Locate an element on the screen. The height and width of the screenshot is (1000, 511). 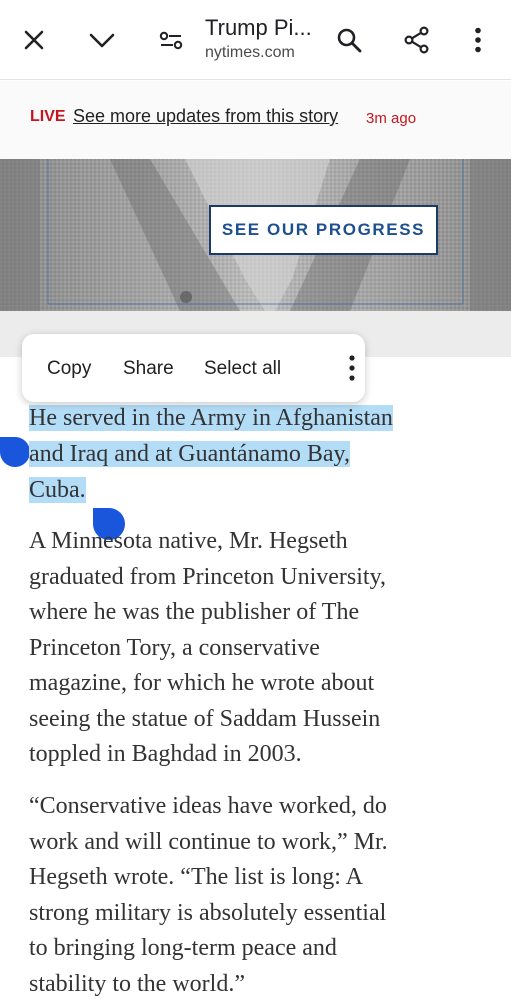
share-icon is located at coordinates (416, 40).